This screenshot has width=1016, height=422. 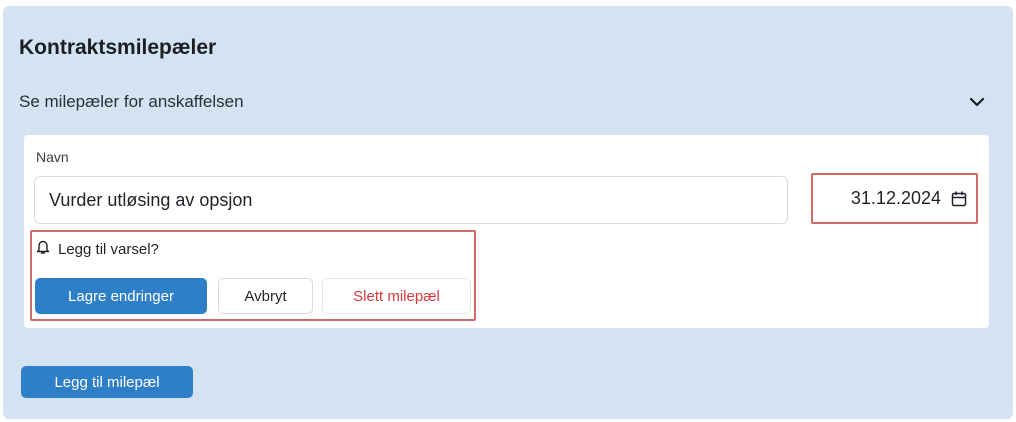 I want to click on add-milestone-button: Legg til milepæl, so click(x=107, y=382).